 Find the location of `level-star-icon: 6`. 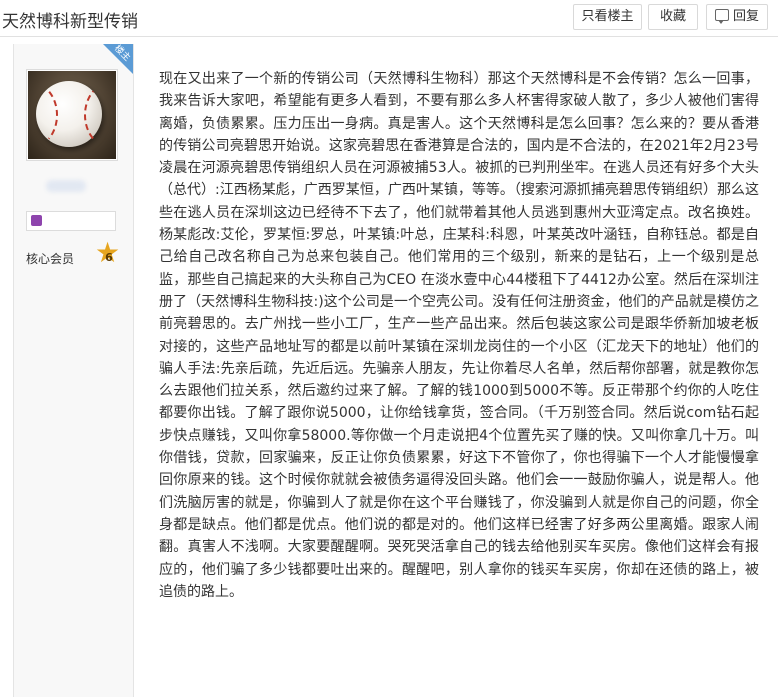

level-star-icon: 6 is located at coordinates (107, 255).